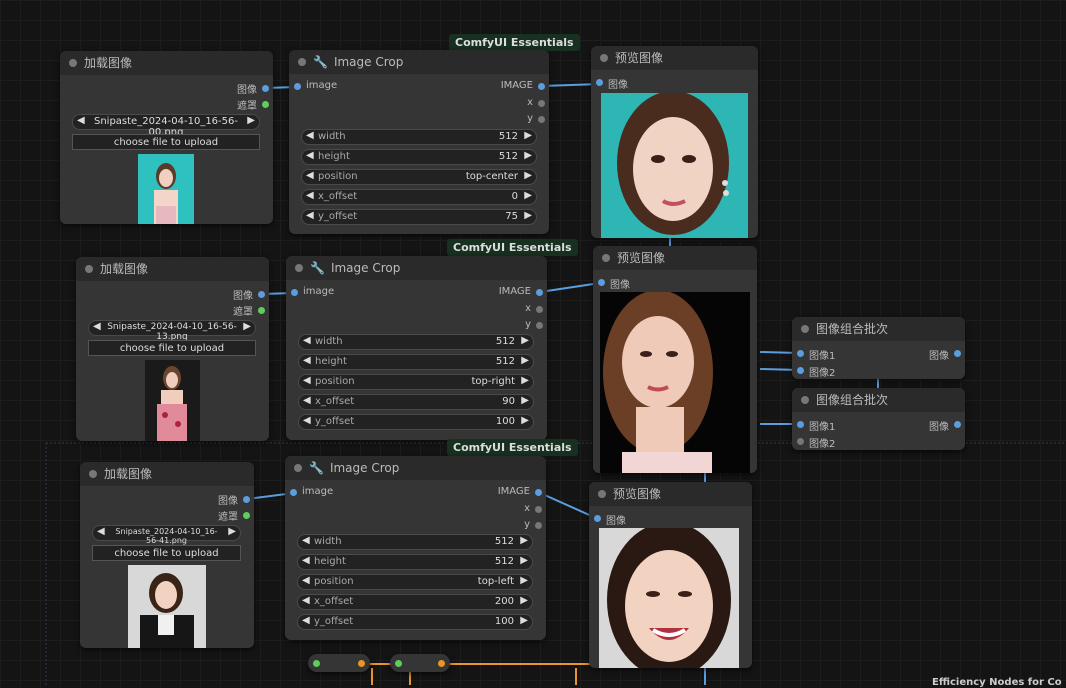 Image resolution: width=1066 pixels, height=688 pixels. What do you see at coordinates (419, 217) in the screenshot?
I see `param-y-offset: ◀ y_offset 75 ▶` at bounding box center [419, 217].